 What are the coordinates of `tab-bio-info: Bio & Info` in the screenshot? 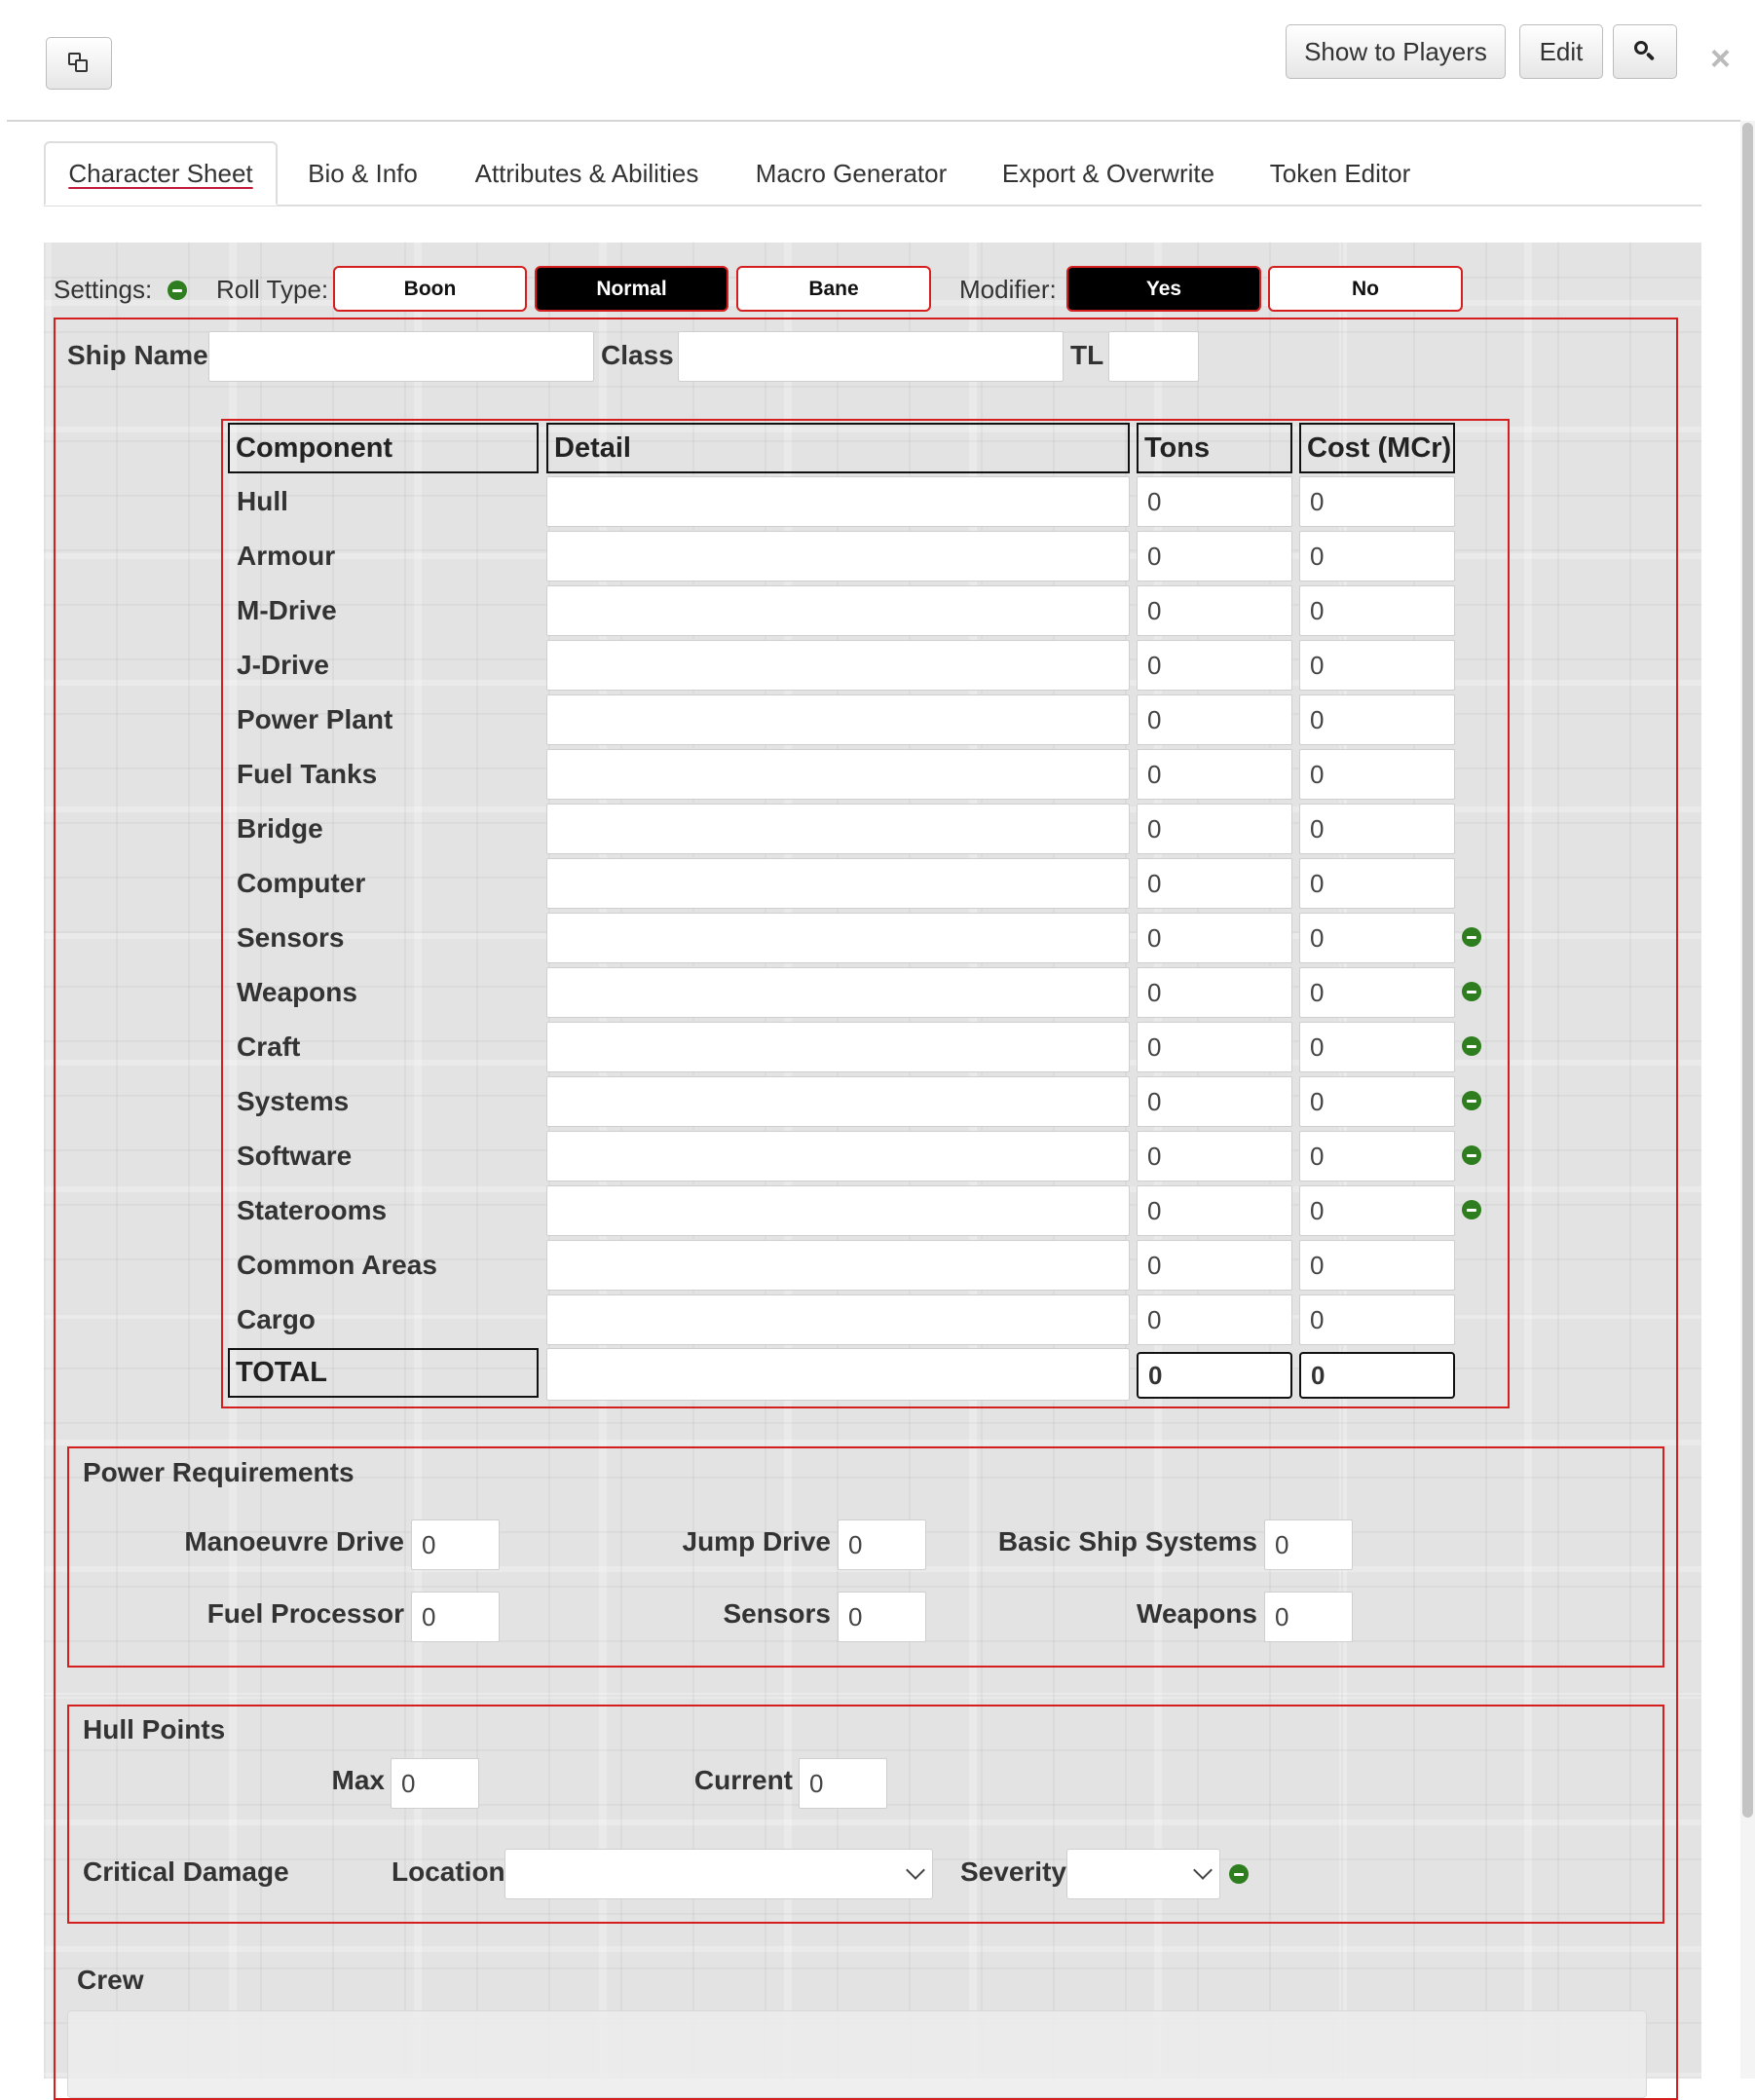 It's located at (362, 173).